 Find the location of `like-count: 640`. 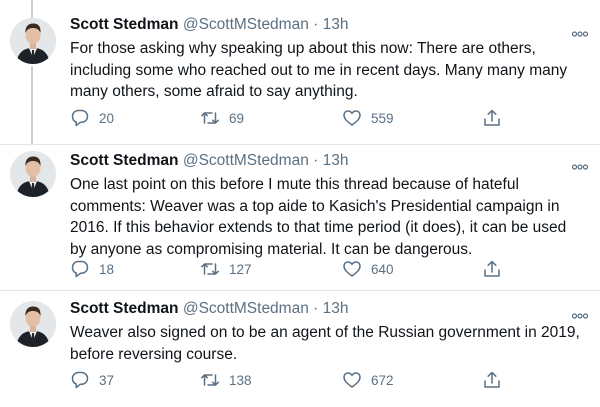

like-count: 640 is located at coordinates (382, 269).